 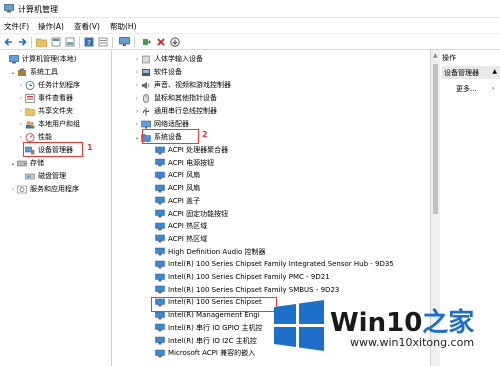 I want to click on scrollbar-thumb, so click(x=435, y=139).